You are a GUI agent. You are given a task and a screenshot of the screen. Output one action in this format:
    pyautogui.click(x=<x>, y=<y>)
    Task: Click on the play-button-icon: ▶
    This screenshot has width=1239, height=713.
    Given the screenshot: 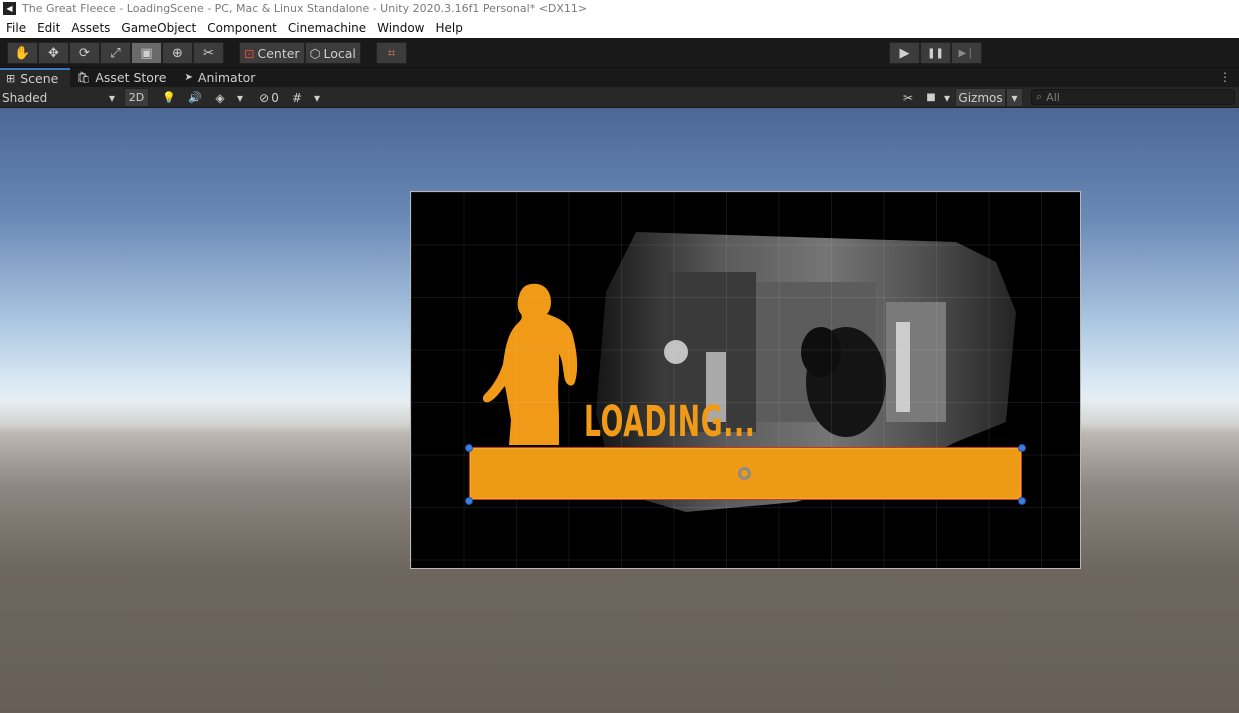 What is the action you would take?
    pyautogui.click(x=904, y=53)
    